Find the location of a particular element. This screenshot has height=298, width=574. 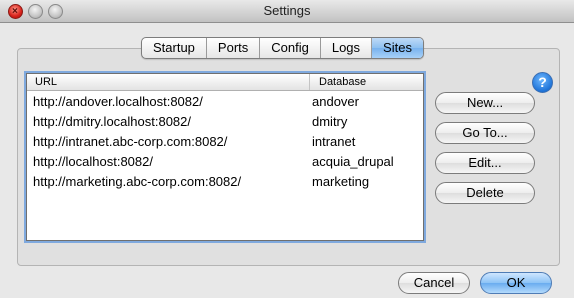

tab-ports: Ports is located at coordinates (232, 48).